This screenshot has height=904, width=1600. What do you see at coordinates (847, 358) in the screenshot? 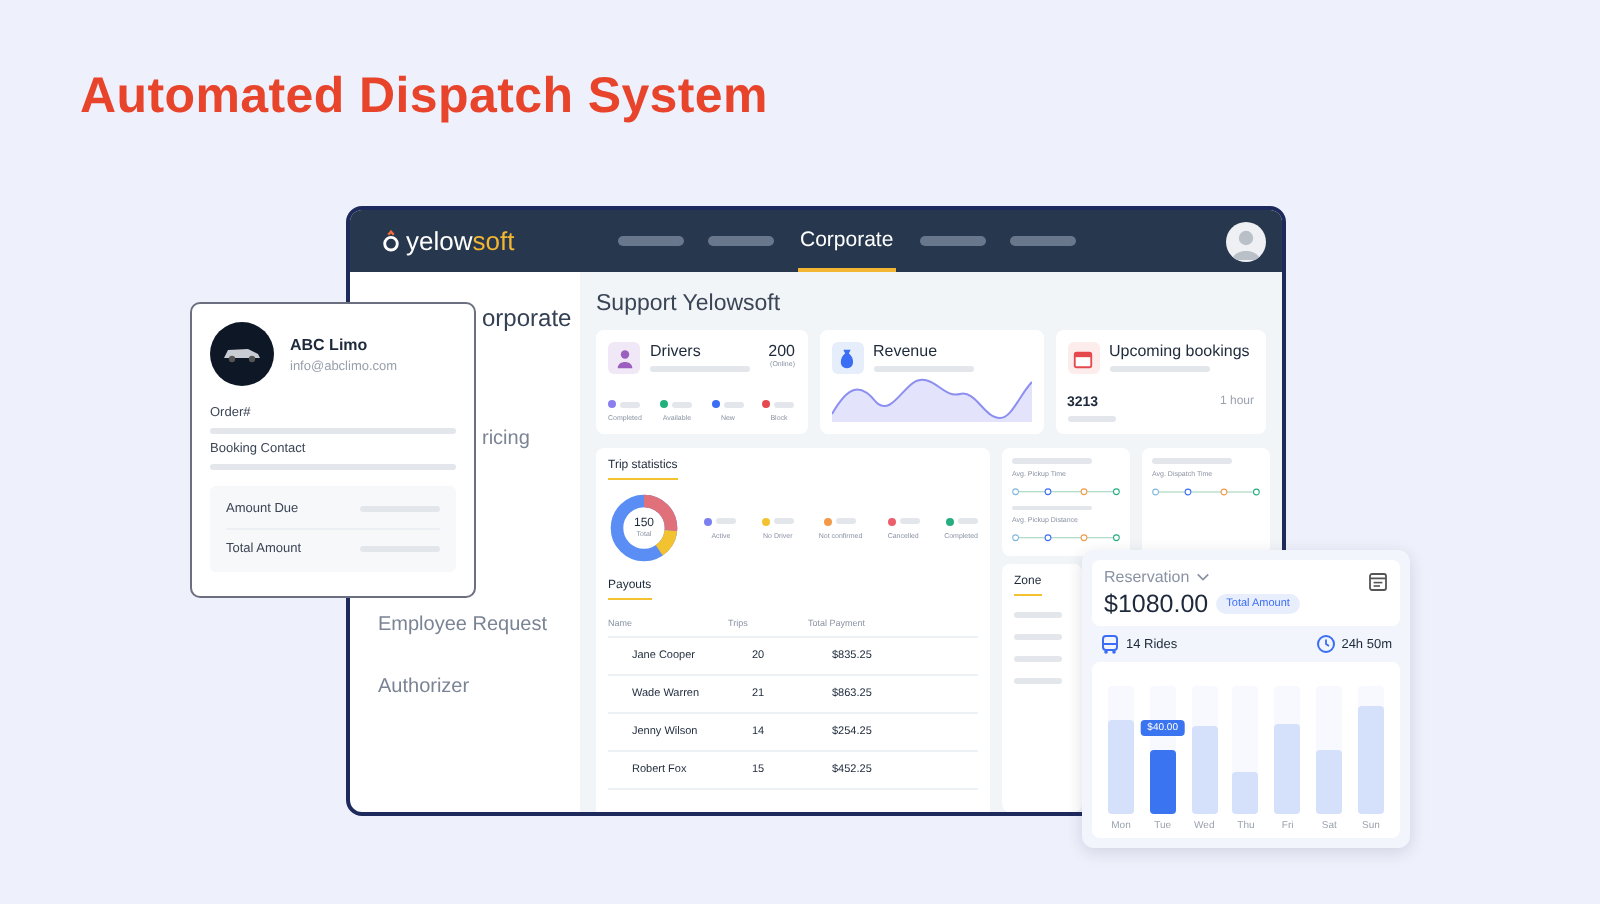
I see `money-bag-icon` at bounding box center [847, 358].